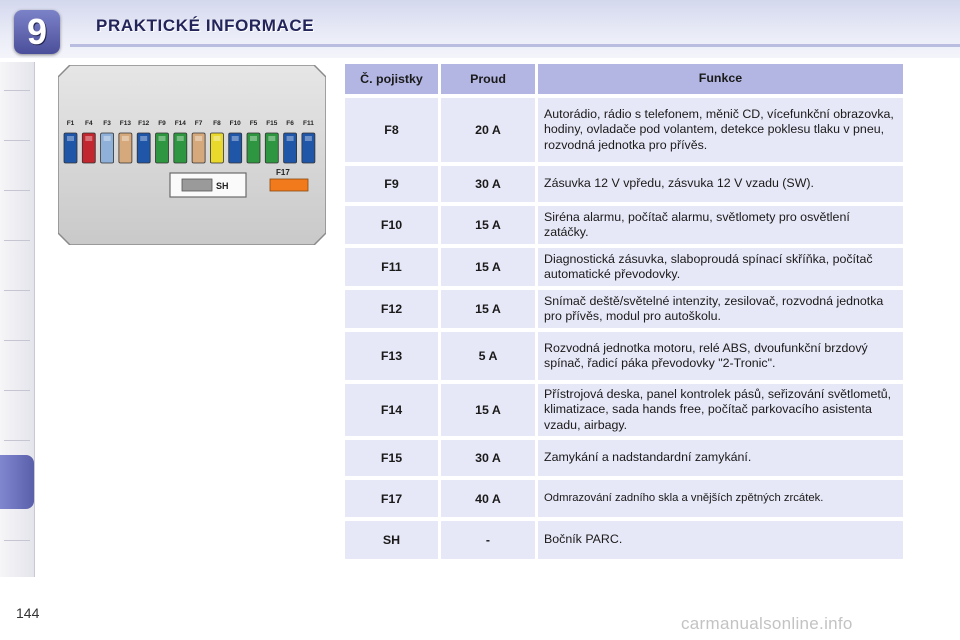 The width and height of the screenshot is (960, 640). I want to click on fuse-position-label: F6, so click(290, 123).